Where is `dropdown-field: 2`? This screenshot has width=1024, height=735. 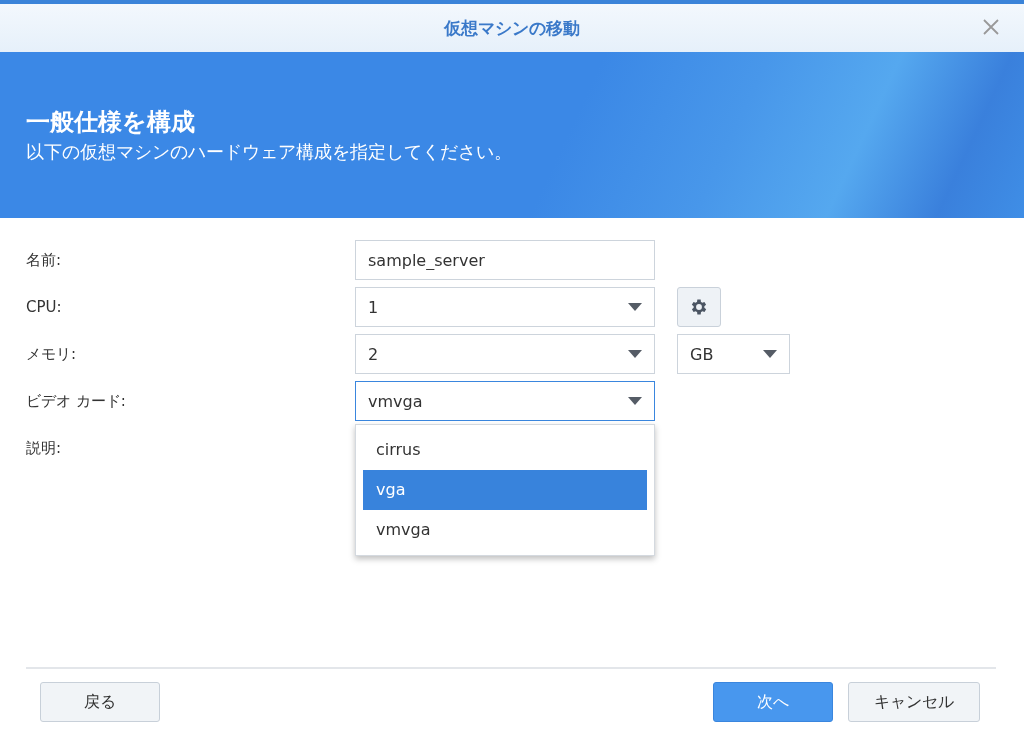 dropdown-field: 2 is located at coordinates (505, 354).